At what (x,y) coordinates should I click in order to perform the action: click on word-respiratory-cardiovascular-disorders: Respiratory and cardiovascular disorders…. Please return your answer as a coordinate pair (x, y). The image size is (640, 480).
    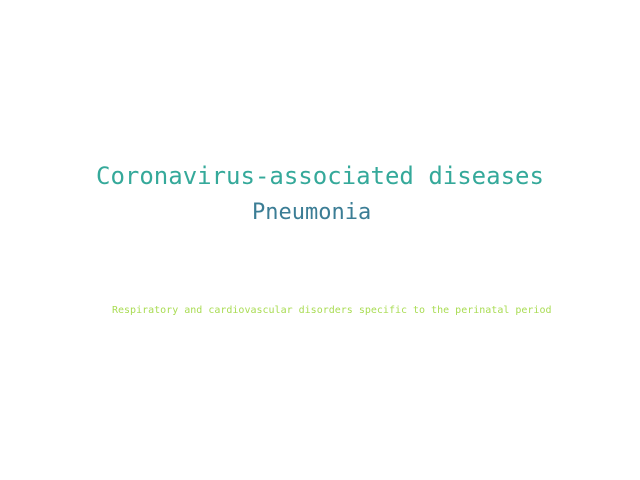
    Looking at the image, I should click on (332, 310).